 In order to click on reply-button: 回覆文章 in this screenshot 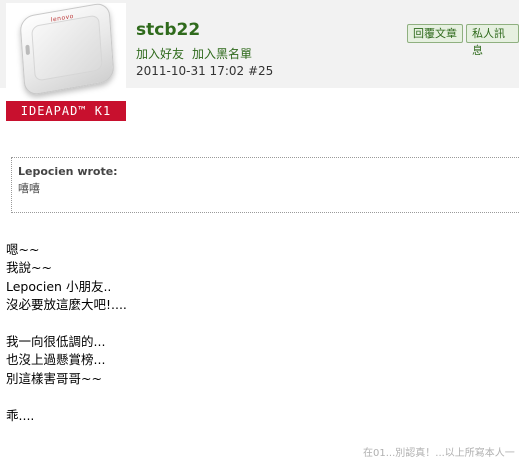, I will do `click(435, 33)`.